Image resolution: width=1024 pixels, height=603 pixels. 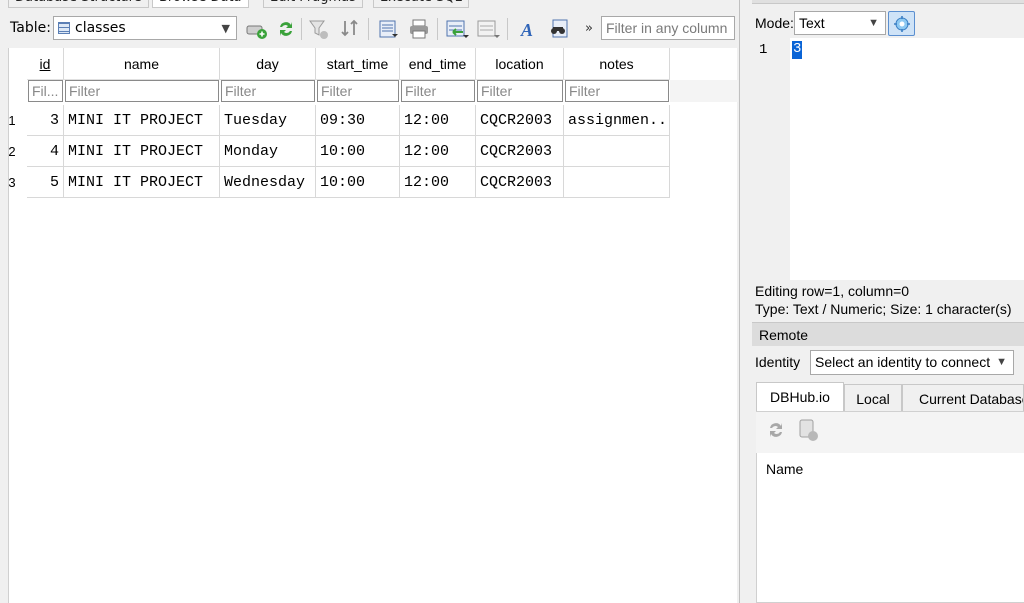 What do you see at coordinates (358, 64) in the screenshot?
I see `column-header-start-time: start_time` at bounding box center [358, 64].